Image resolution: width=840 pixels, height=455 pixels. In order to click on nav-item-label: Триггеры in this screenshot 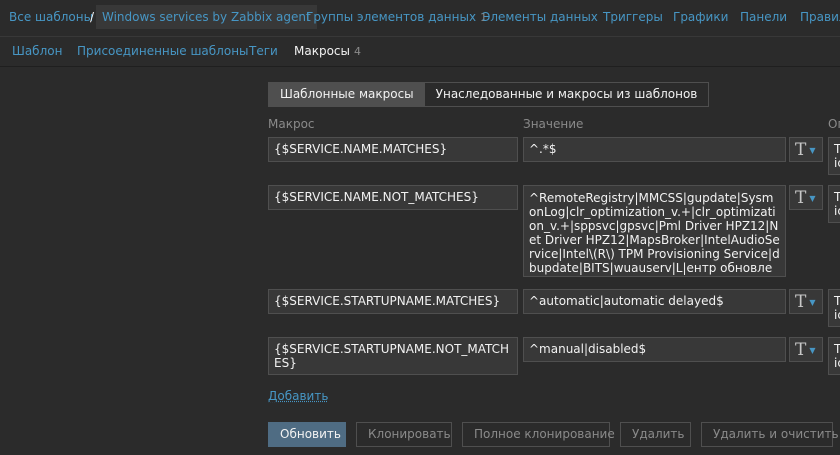, I will do `click(633, 17)`.